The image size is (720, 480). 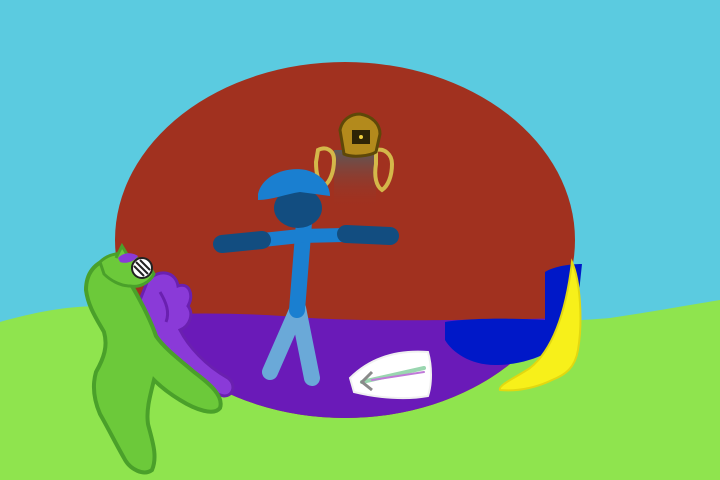 What do you see at coordinates (361, 137) in the screenshot?
I see `helmet-eye` at bounding box center [361, 137].